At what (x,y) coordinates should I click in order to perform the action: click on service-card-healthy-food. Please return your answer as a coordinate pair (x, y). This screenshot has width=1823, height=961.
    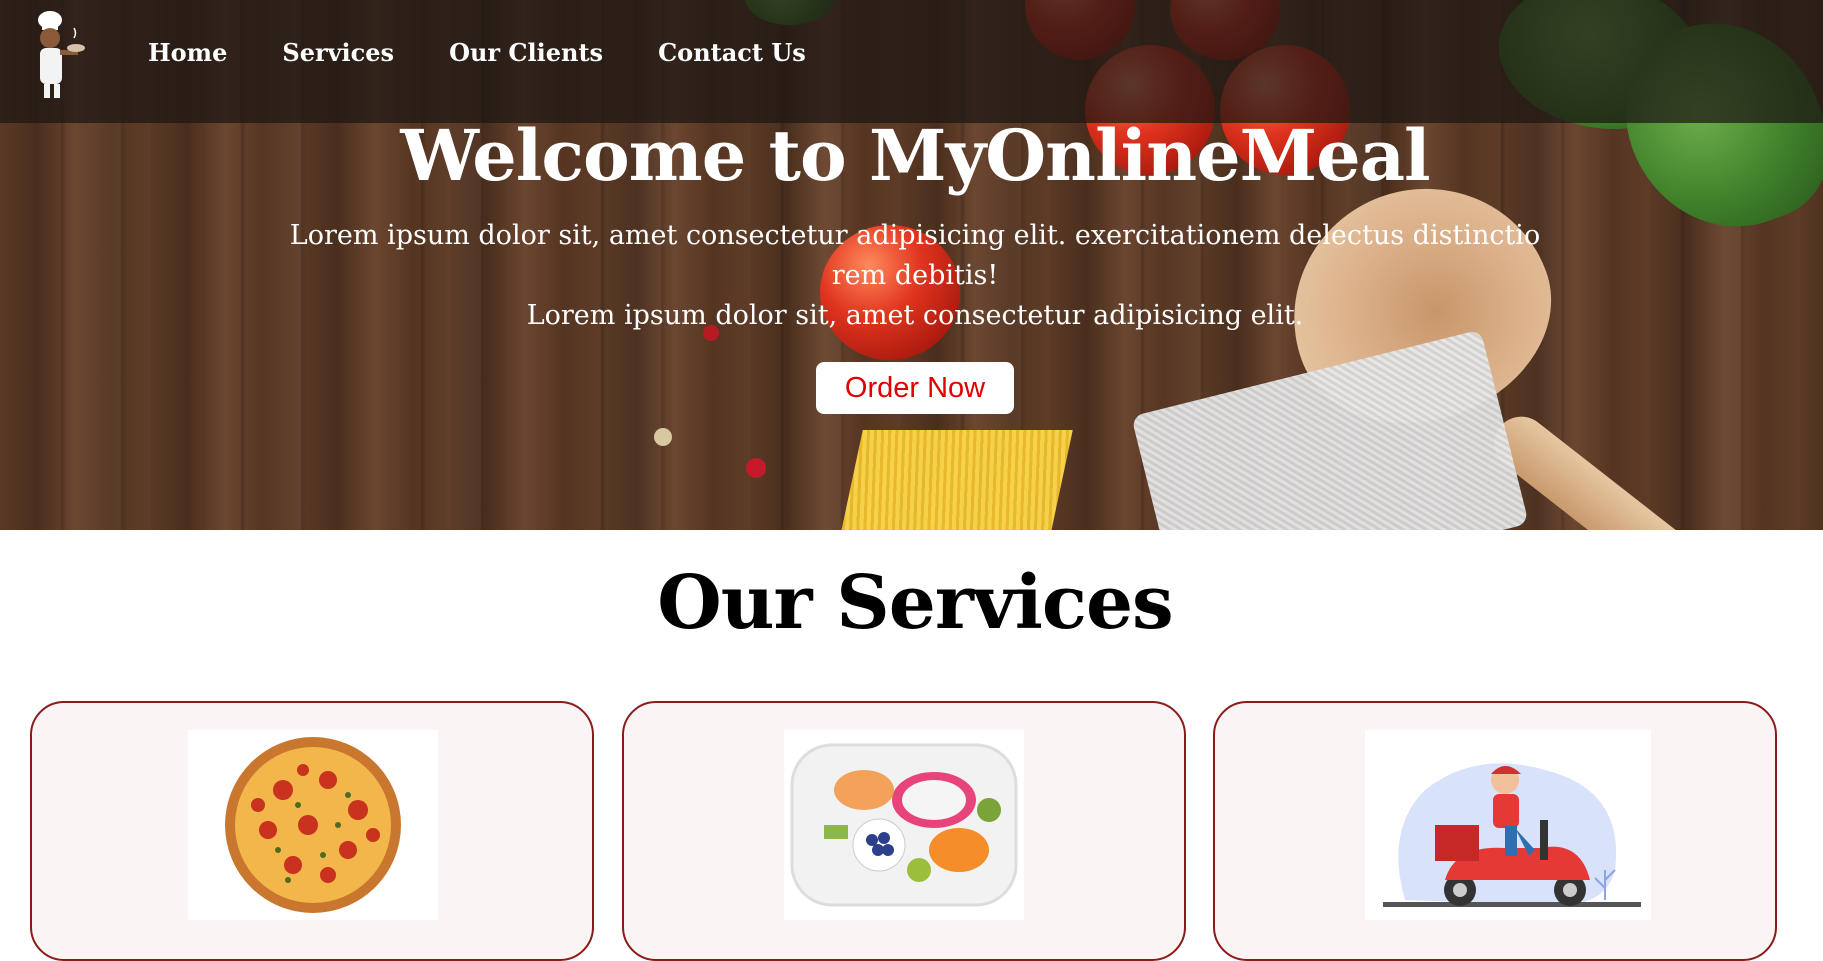
    Looking at the image, I should click on (904, 831).